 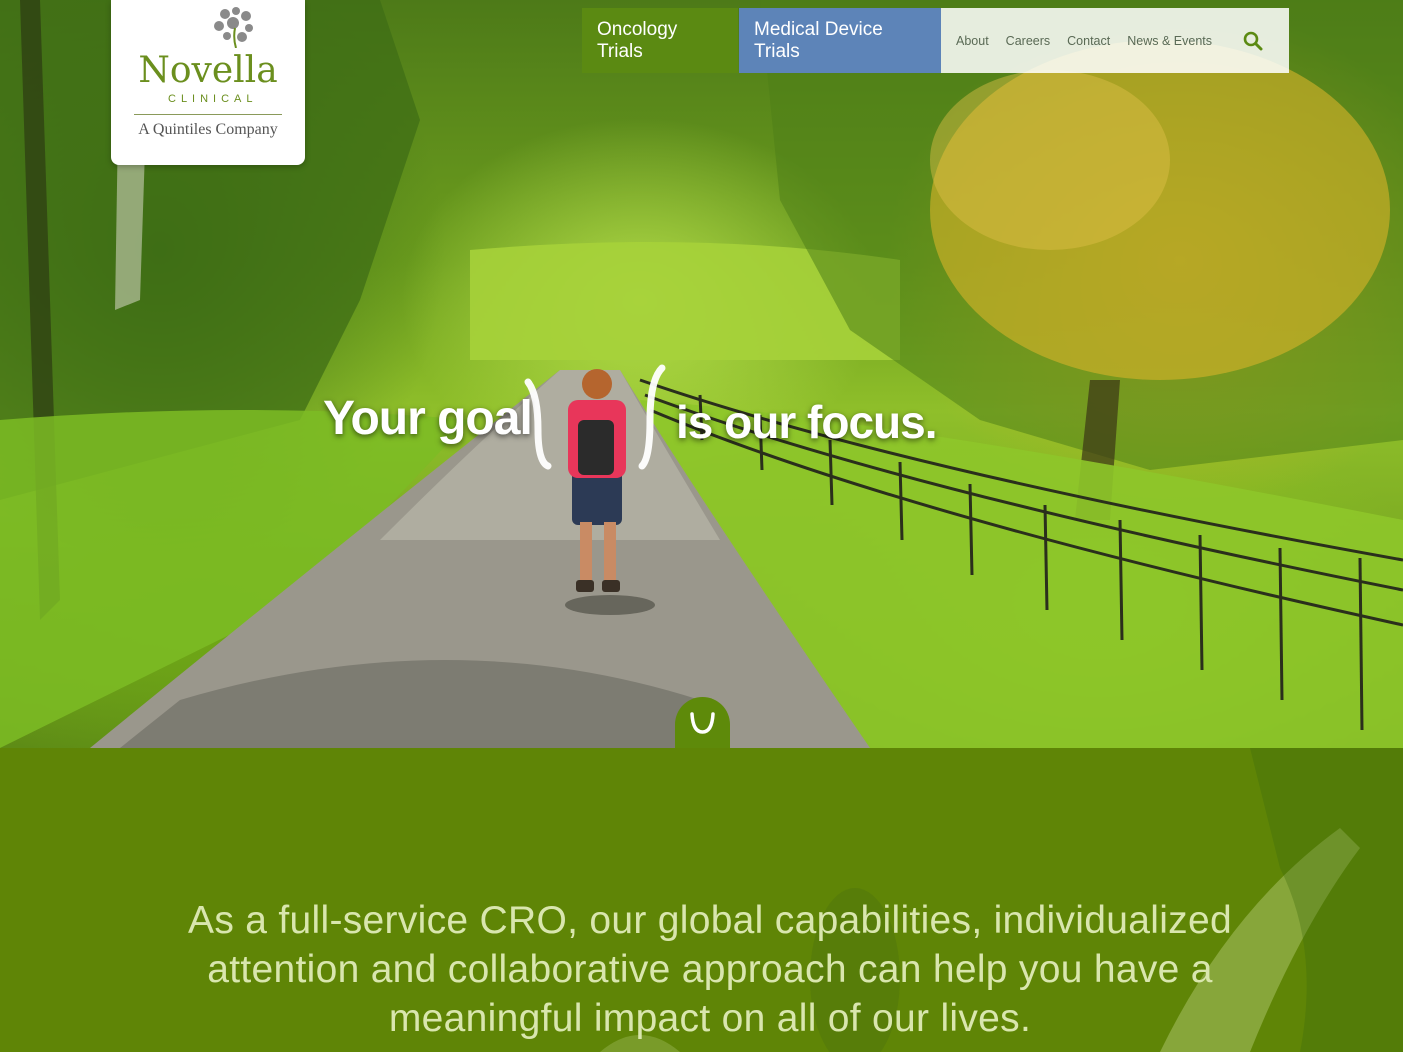 I want to click on logo-subtitle: CLINICAL, so click(x=213, y=99).